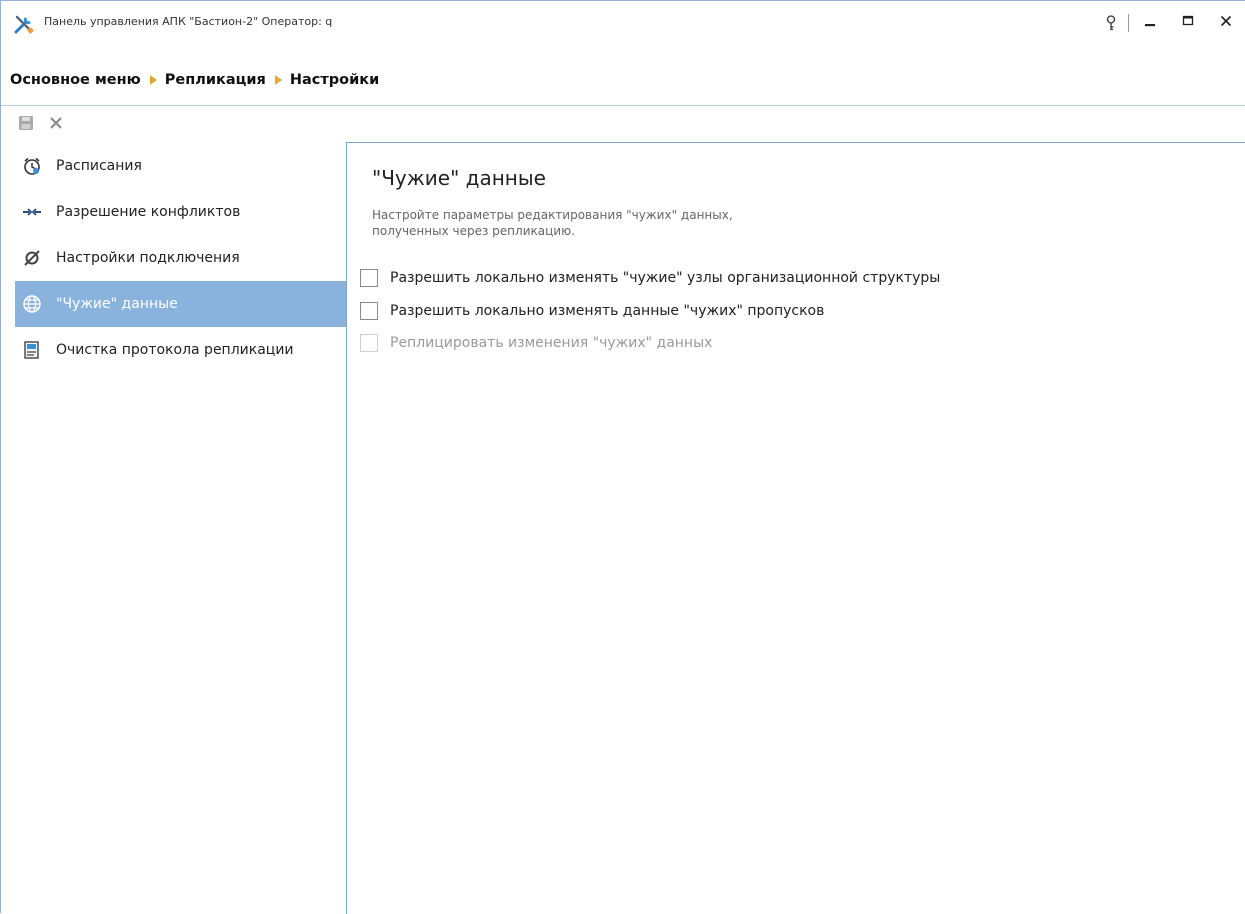  I want to click on sidebar-item-connection-settings: Настройки подключения, so click(180, 258).